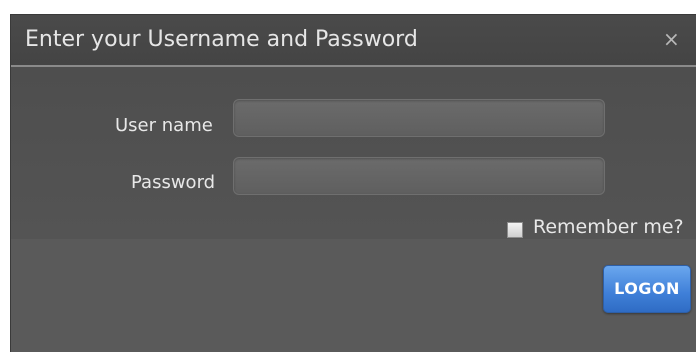  I want to click on remember-me-label: Remember me?, so click(608, 227).